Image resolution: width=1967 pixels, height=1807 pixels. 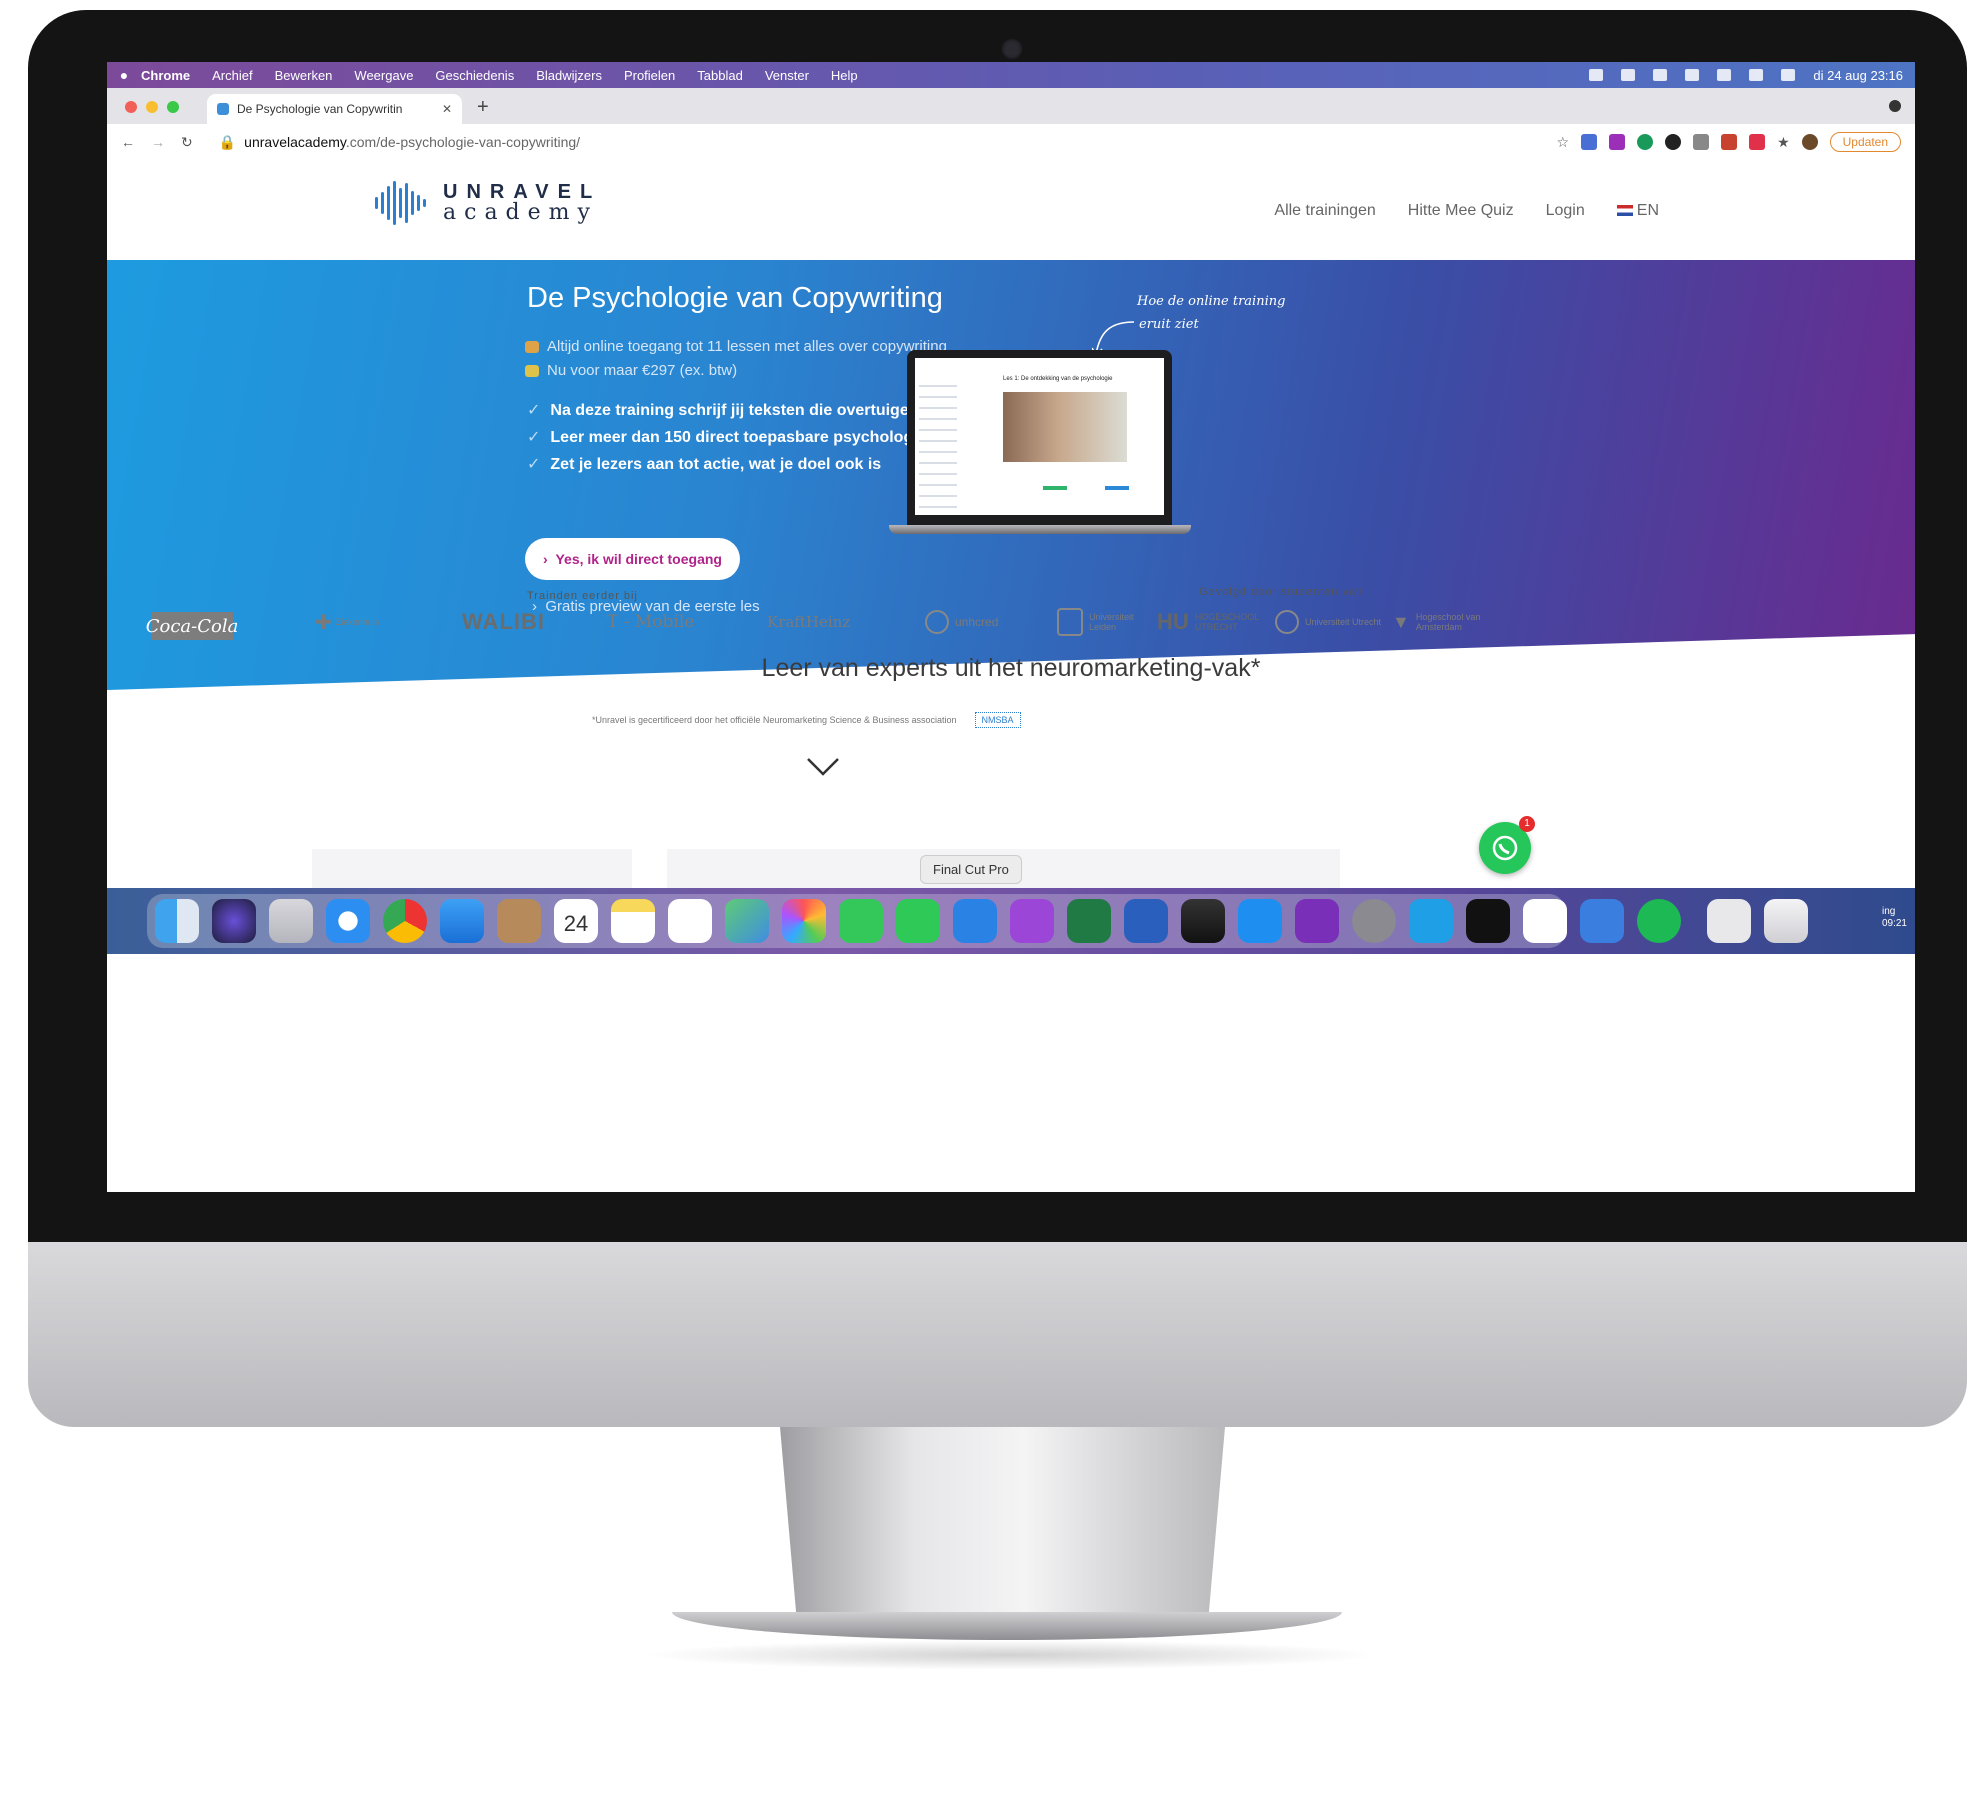 What do you see at coordinates (1545, 921) in the screenshot?
I see `slack-icon` at bounding box center [1545, 921].